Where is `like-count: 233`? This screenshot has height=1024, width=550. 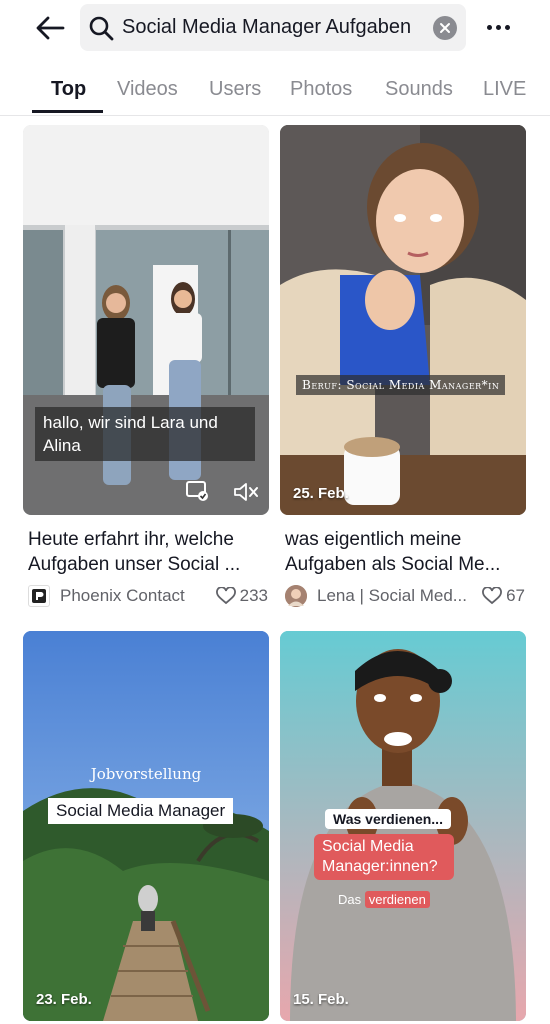
like-count: 233 is located at coordinates (241, 596).